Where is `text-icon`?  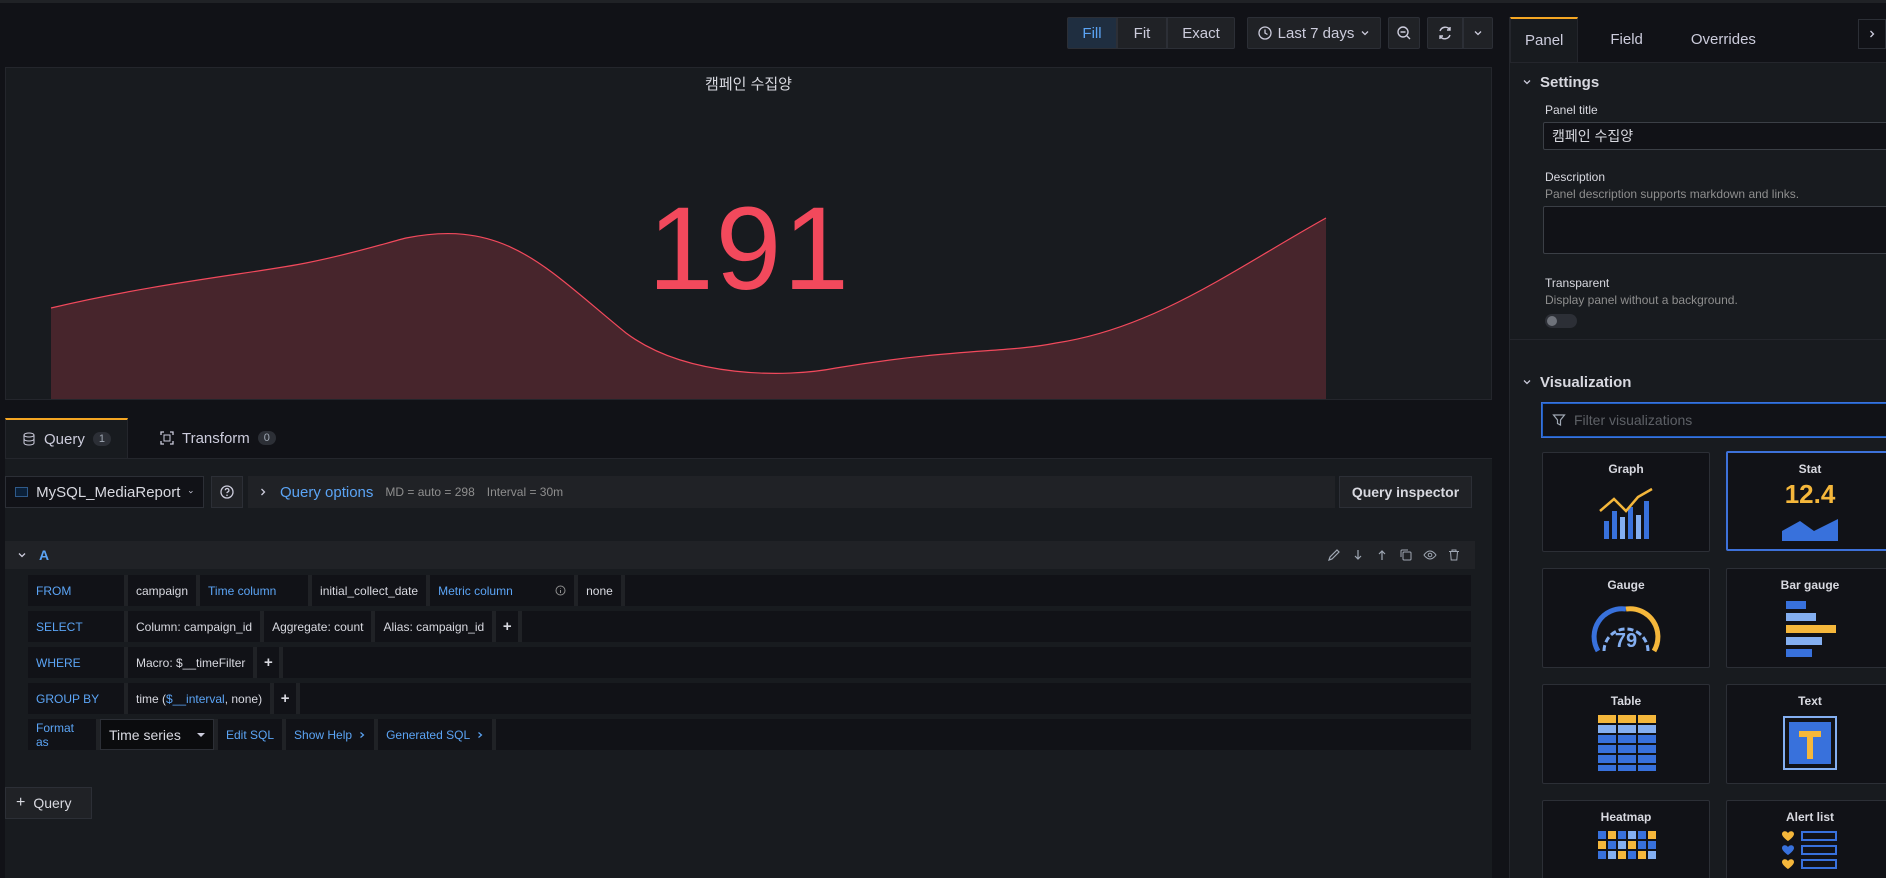
text-icon is located at coordinates (1810, 743).